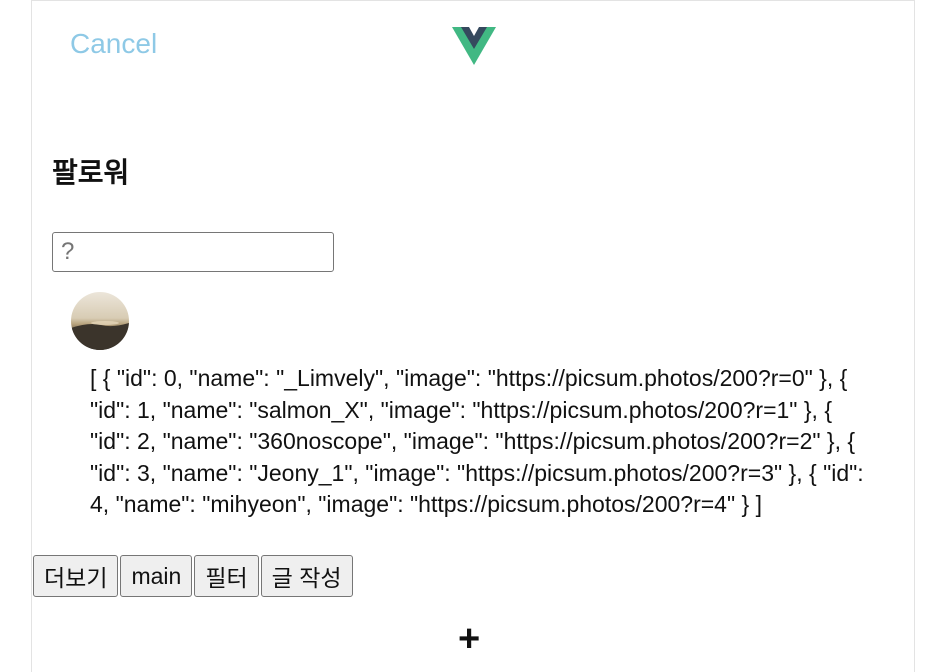 This screenshot has width=946, height=672. What do you see at coordinates (193, 252) in the screenshot?
I see `search-input` at bounding box center [193, 252].